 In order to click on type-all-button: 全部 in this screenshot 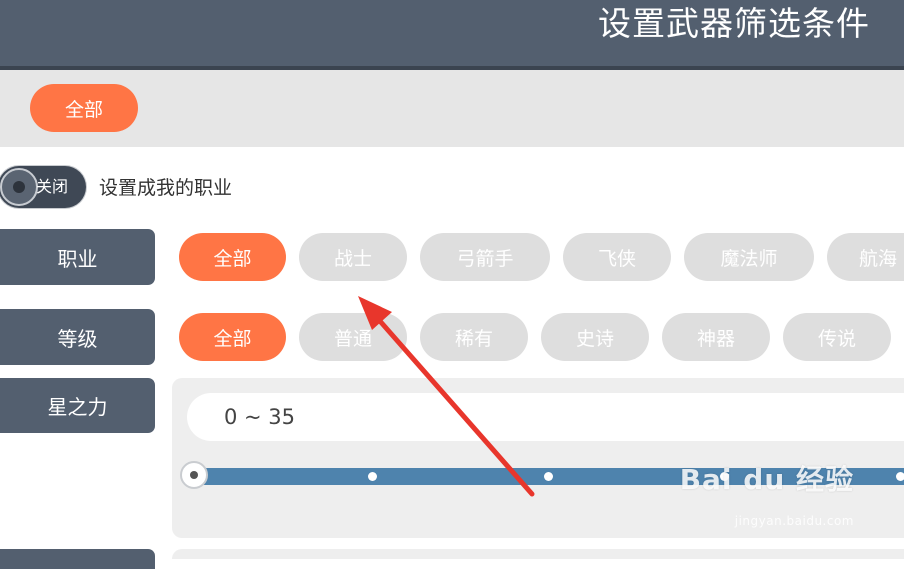, I will do `click(84, 108)`.